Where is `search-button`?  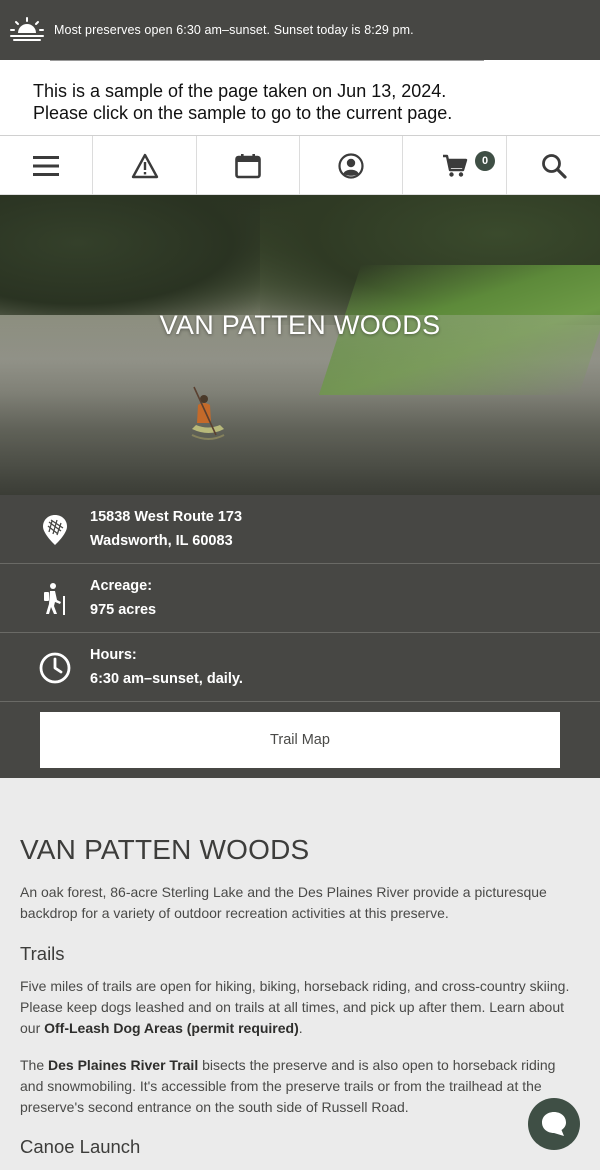
search-button is located at coordinates (553, 165).